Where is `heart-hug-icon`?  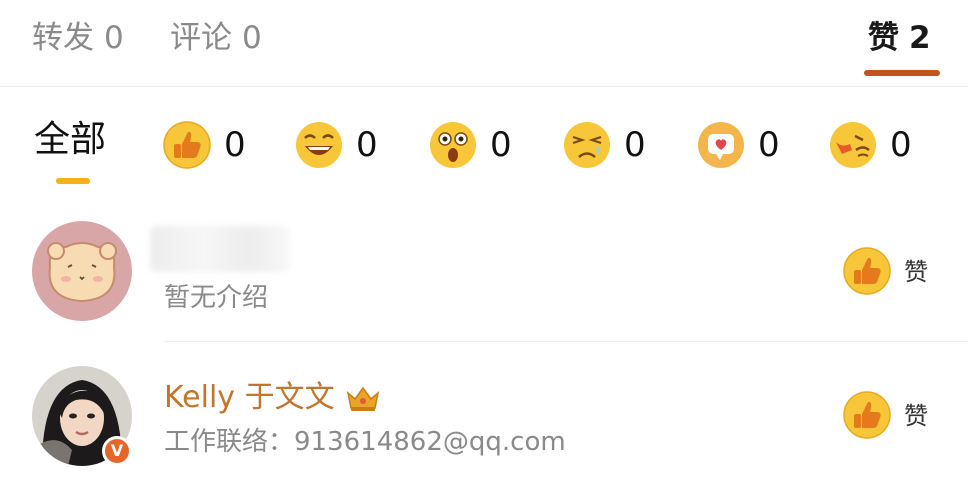 heart-hug-icon is located at coordinates (721, 145).